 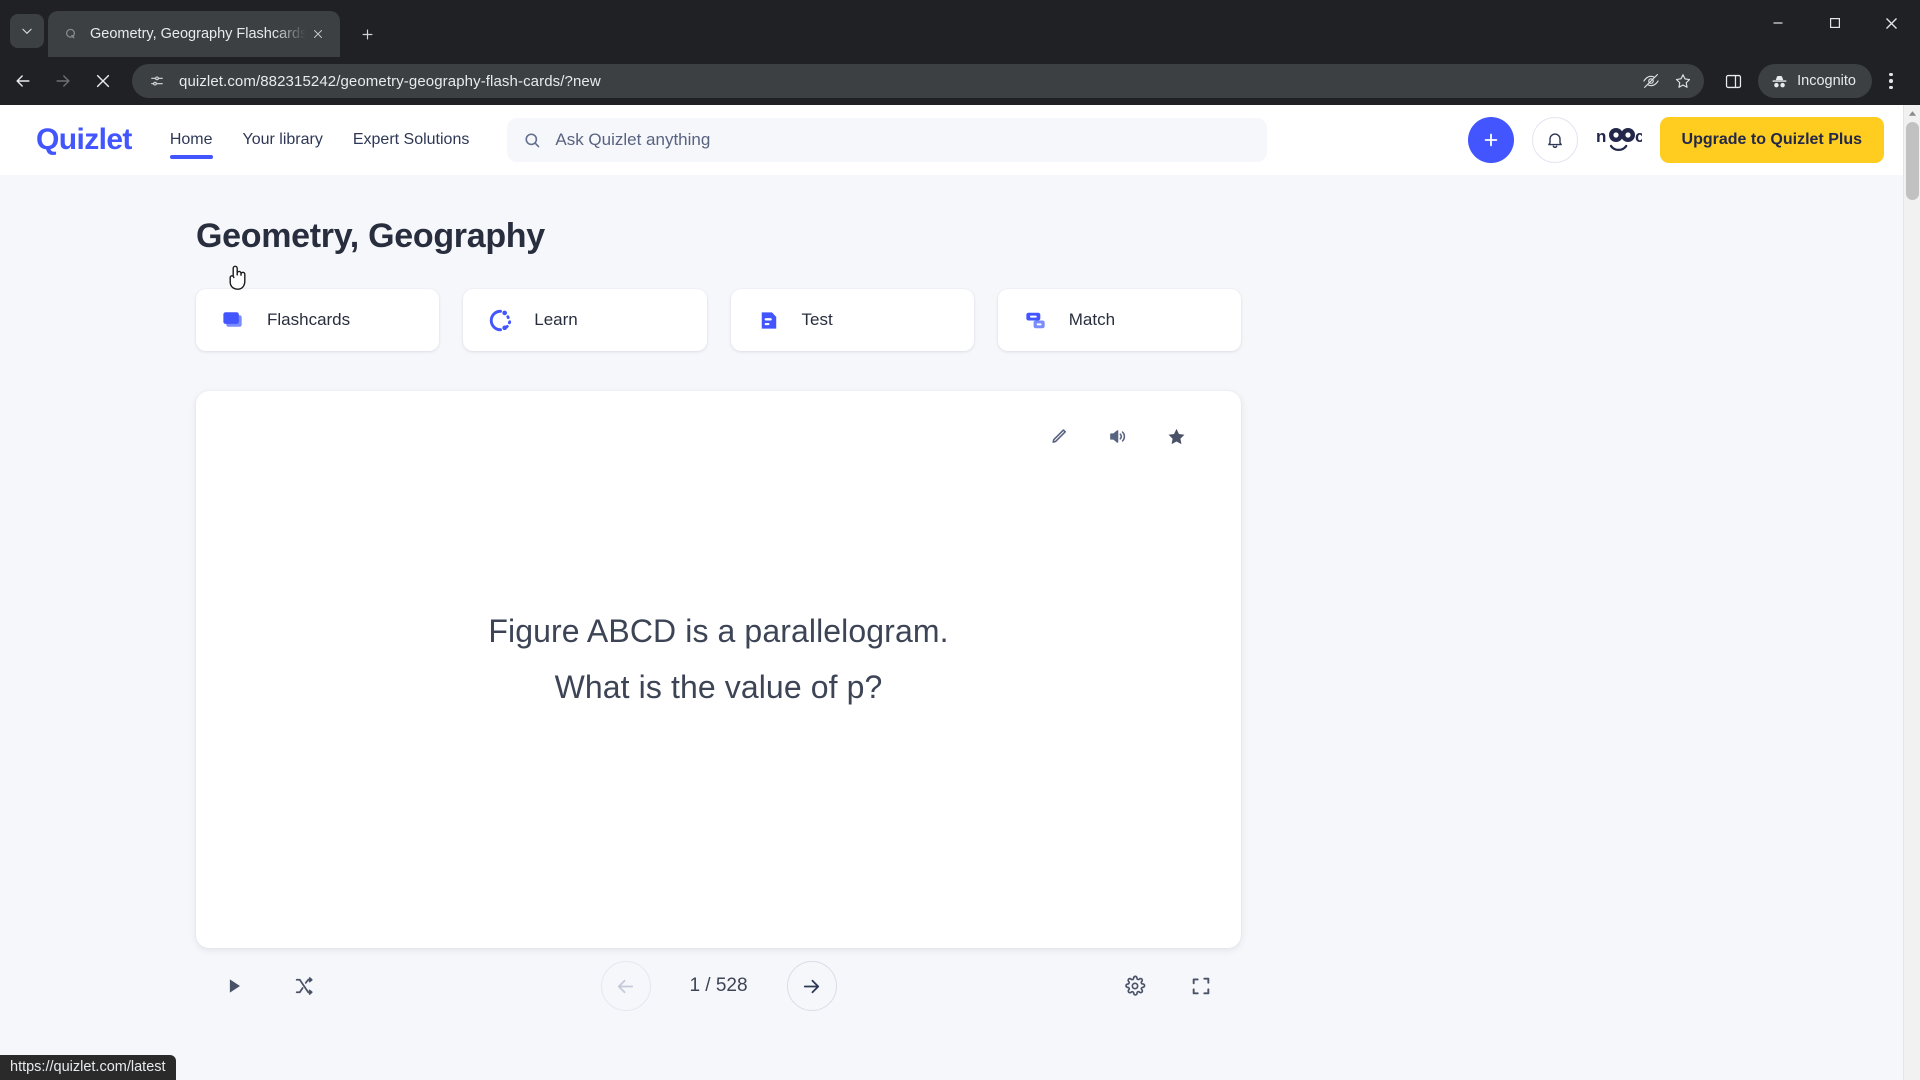 I want to click on fullscreen-icon, so click(x=1201, y=986).